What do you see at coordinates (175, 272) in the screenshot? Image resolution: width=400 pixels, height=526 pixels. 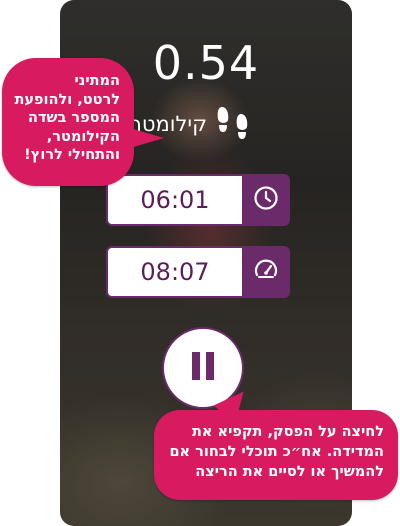 I see `pace-value: 08:07` at bounding box center [175, 272].